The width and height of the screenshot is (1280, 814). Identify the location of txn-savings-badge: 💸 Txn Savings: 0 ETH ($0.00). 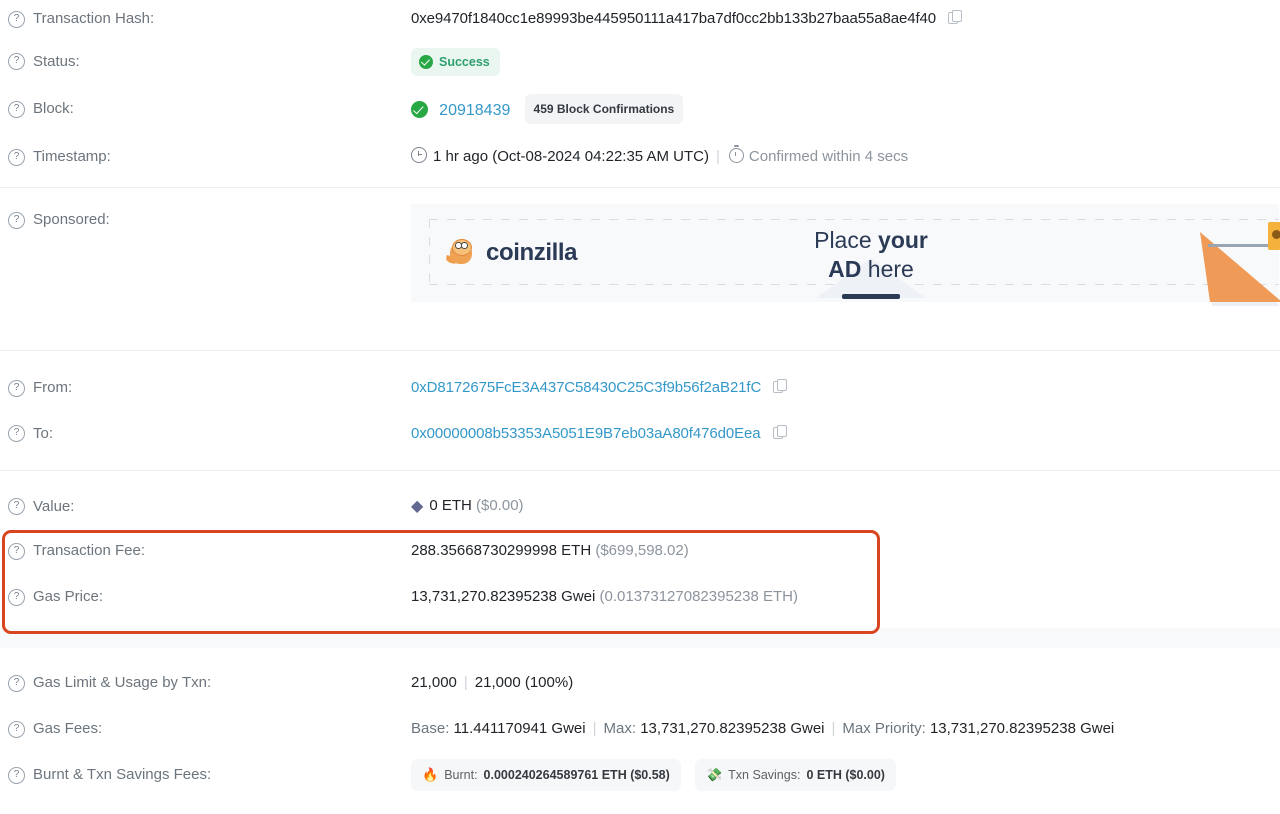
(795, 775).